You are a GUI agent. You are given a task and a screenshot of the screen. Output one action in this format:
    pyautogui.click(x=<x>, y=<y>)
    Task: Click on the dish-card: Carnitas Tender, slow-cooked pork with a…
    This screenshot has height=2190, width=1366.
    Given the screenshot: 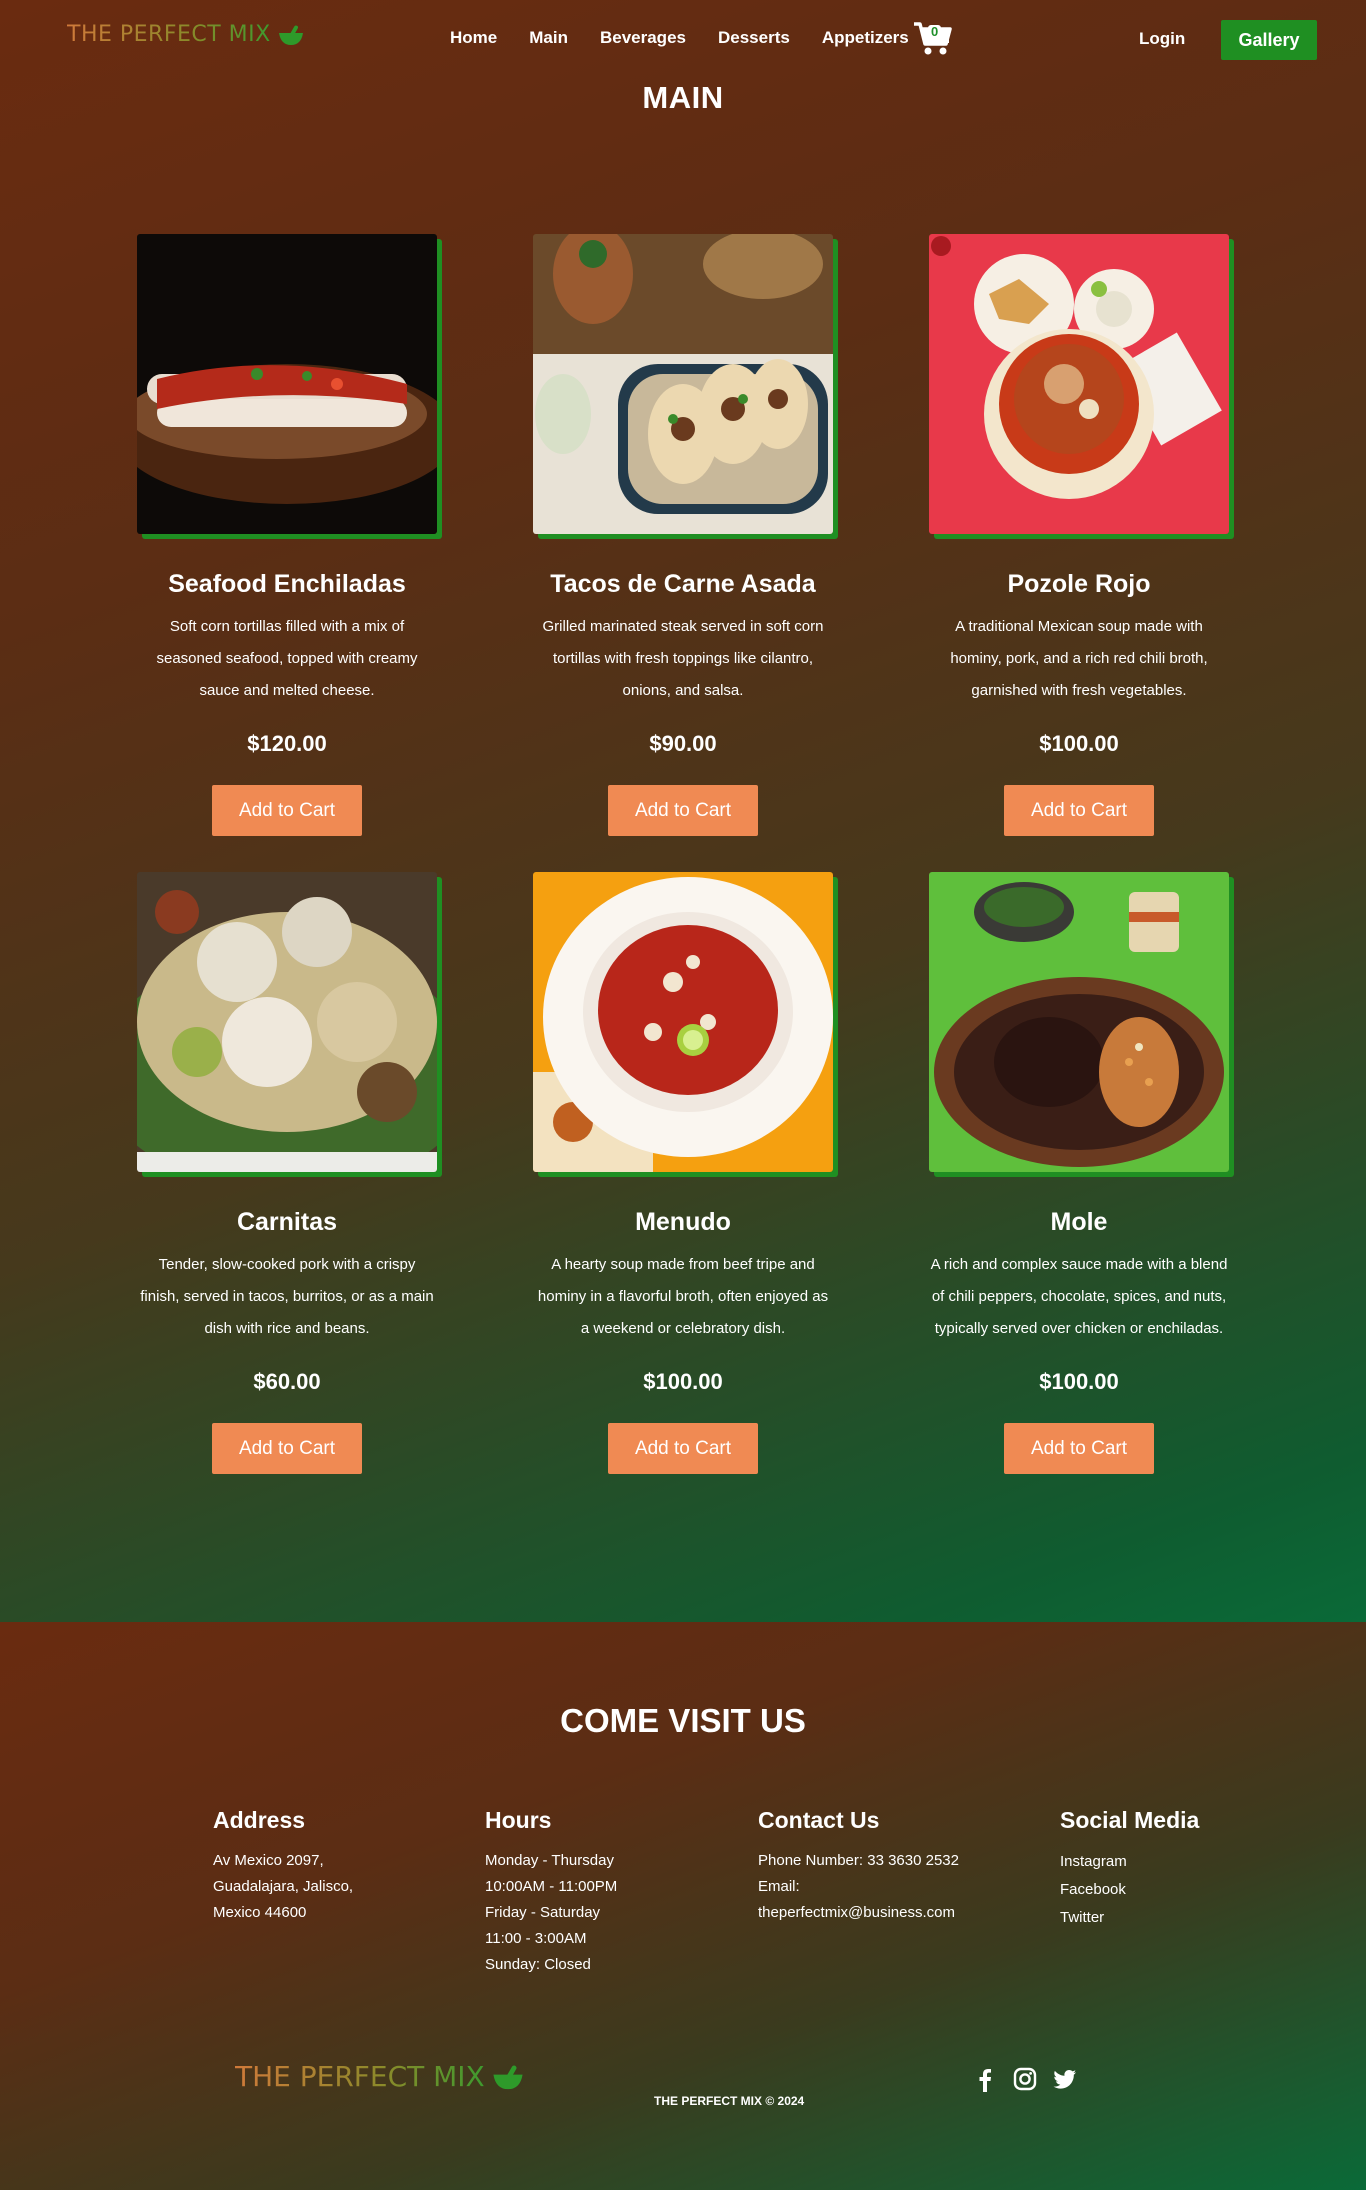 What is the action you would take?
    pyautogui.click(x=287, y=1173)
    